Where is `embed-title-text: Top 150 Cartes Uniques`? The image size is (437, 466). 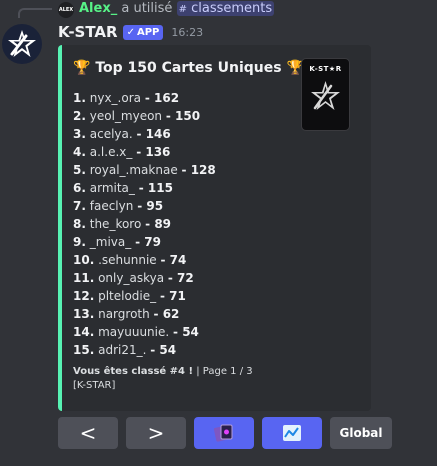 embed-title-text: Top 150 Cartes Uniques is located at coordinates (188, 68).